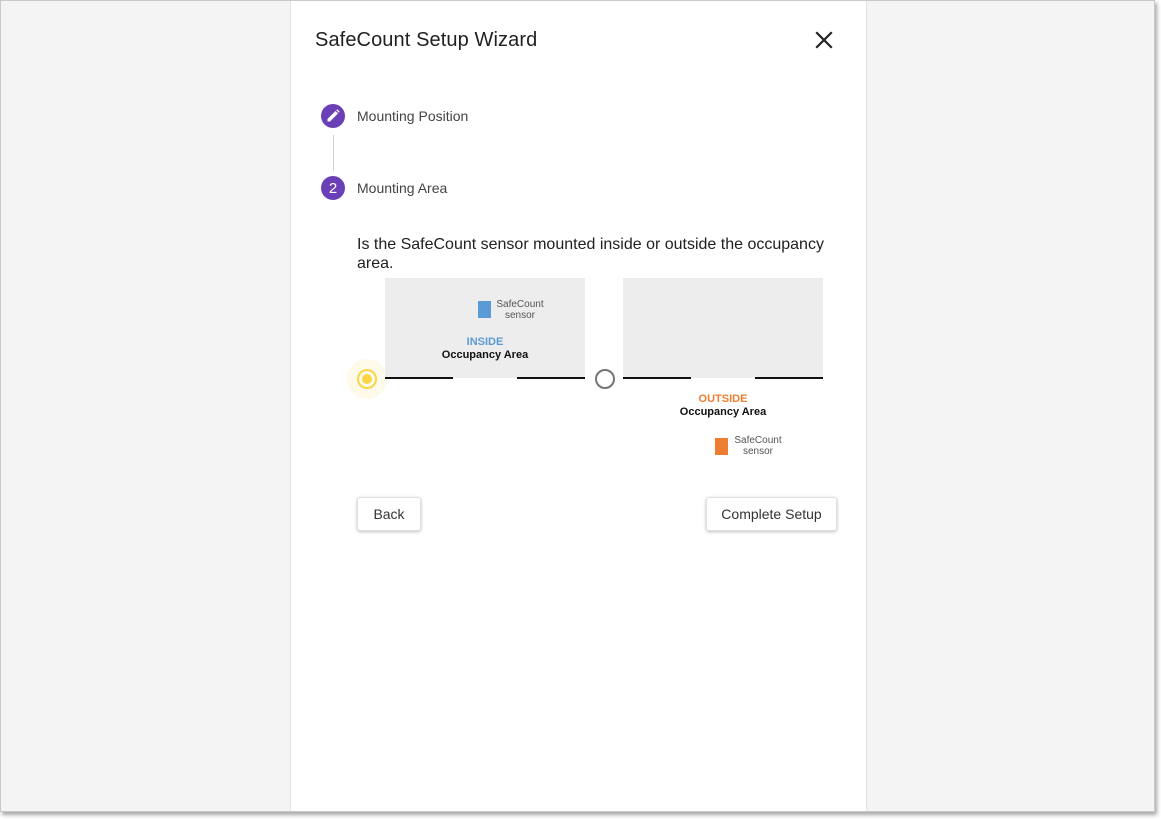 The image size is (1161, 819). I want to click on step-1-label: Mounting Position, so click(412, 116).